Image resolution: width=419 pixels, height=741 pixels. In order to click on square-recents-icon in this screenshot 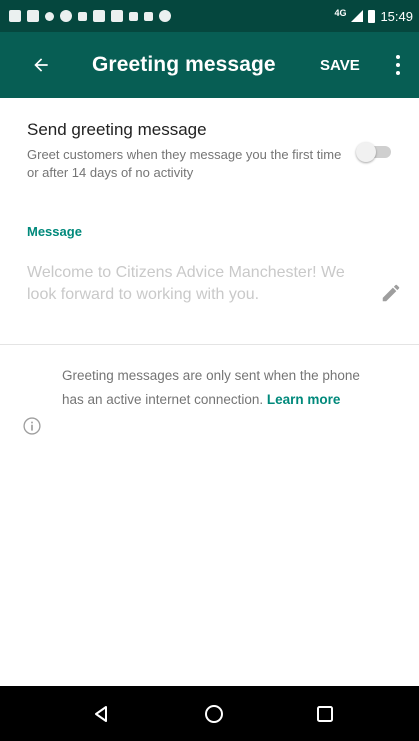, I will do `click(325, 714)`.